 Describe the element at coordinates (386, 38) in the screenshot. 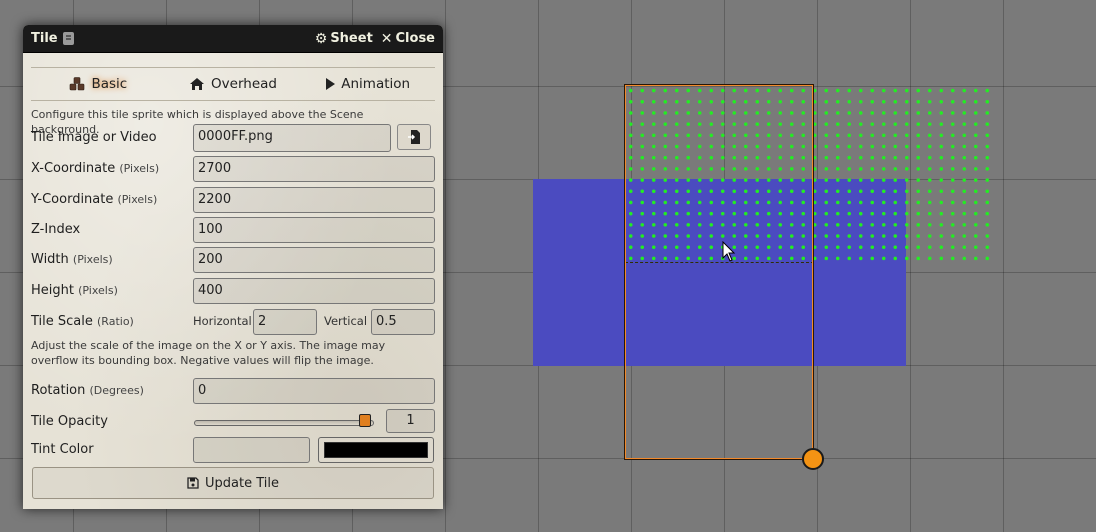

I see `close-icon: ✕` at that location.